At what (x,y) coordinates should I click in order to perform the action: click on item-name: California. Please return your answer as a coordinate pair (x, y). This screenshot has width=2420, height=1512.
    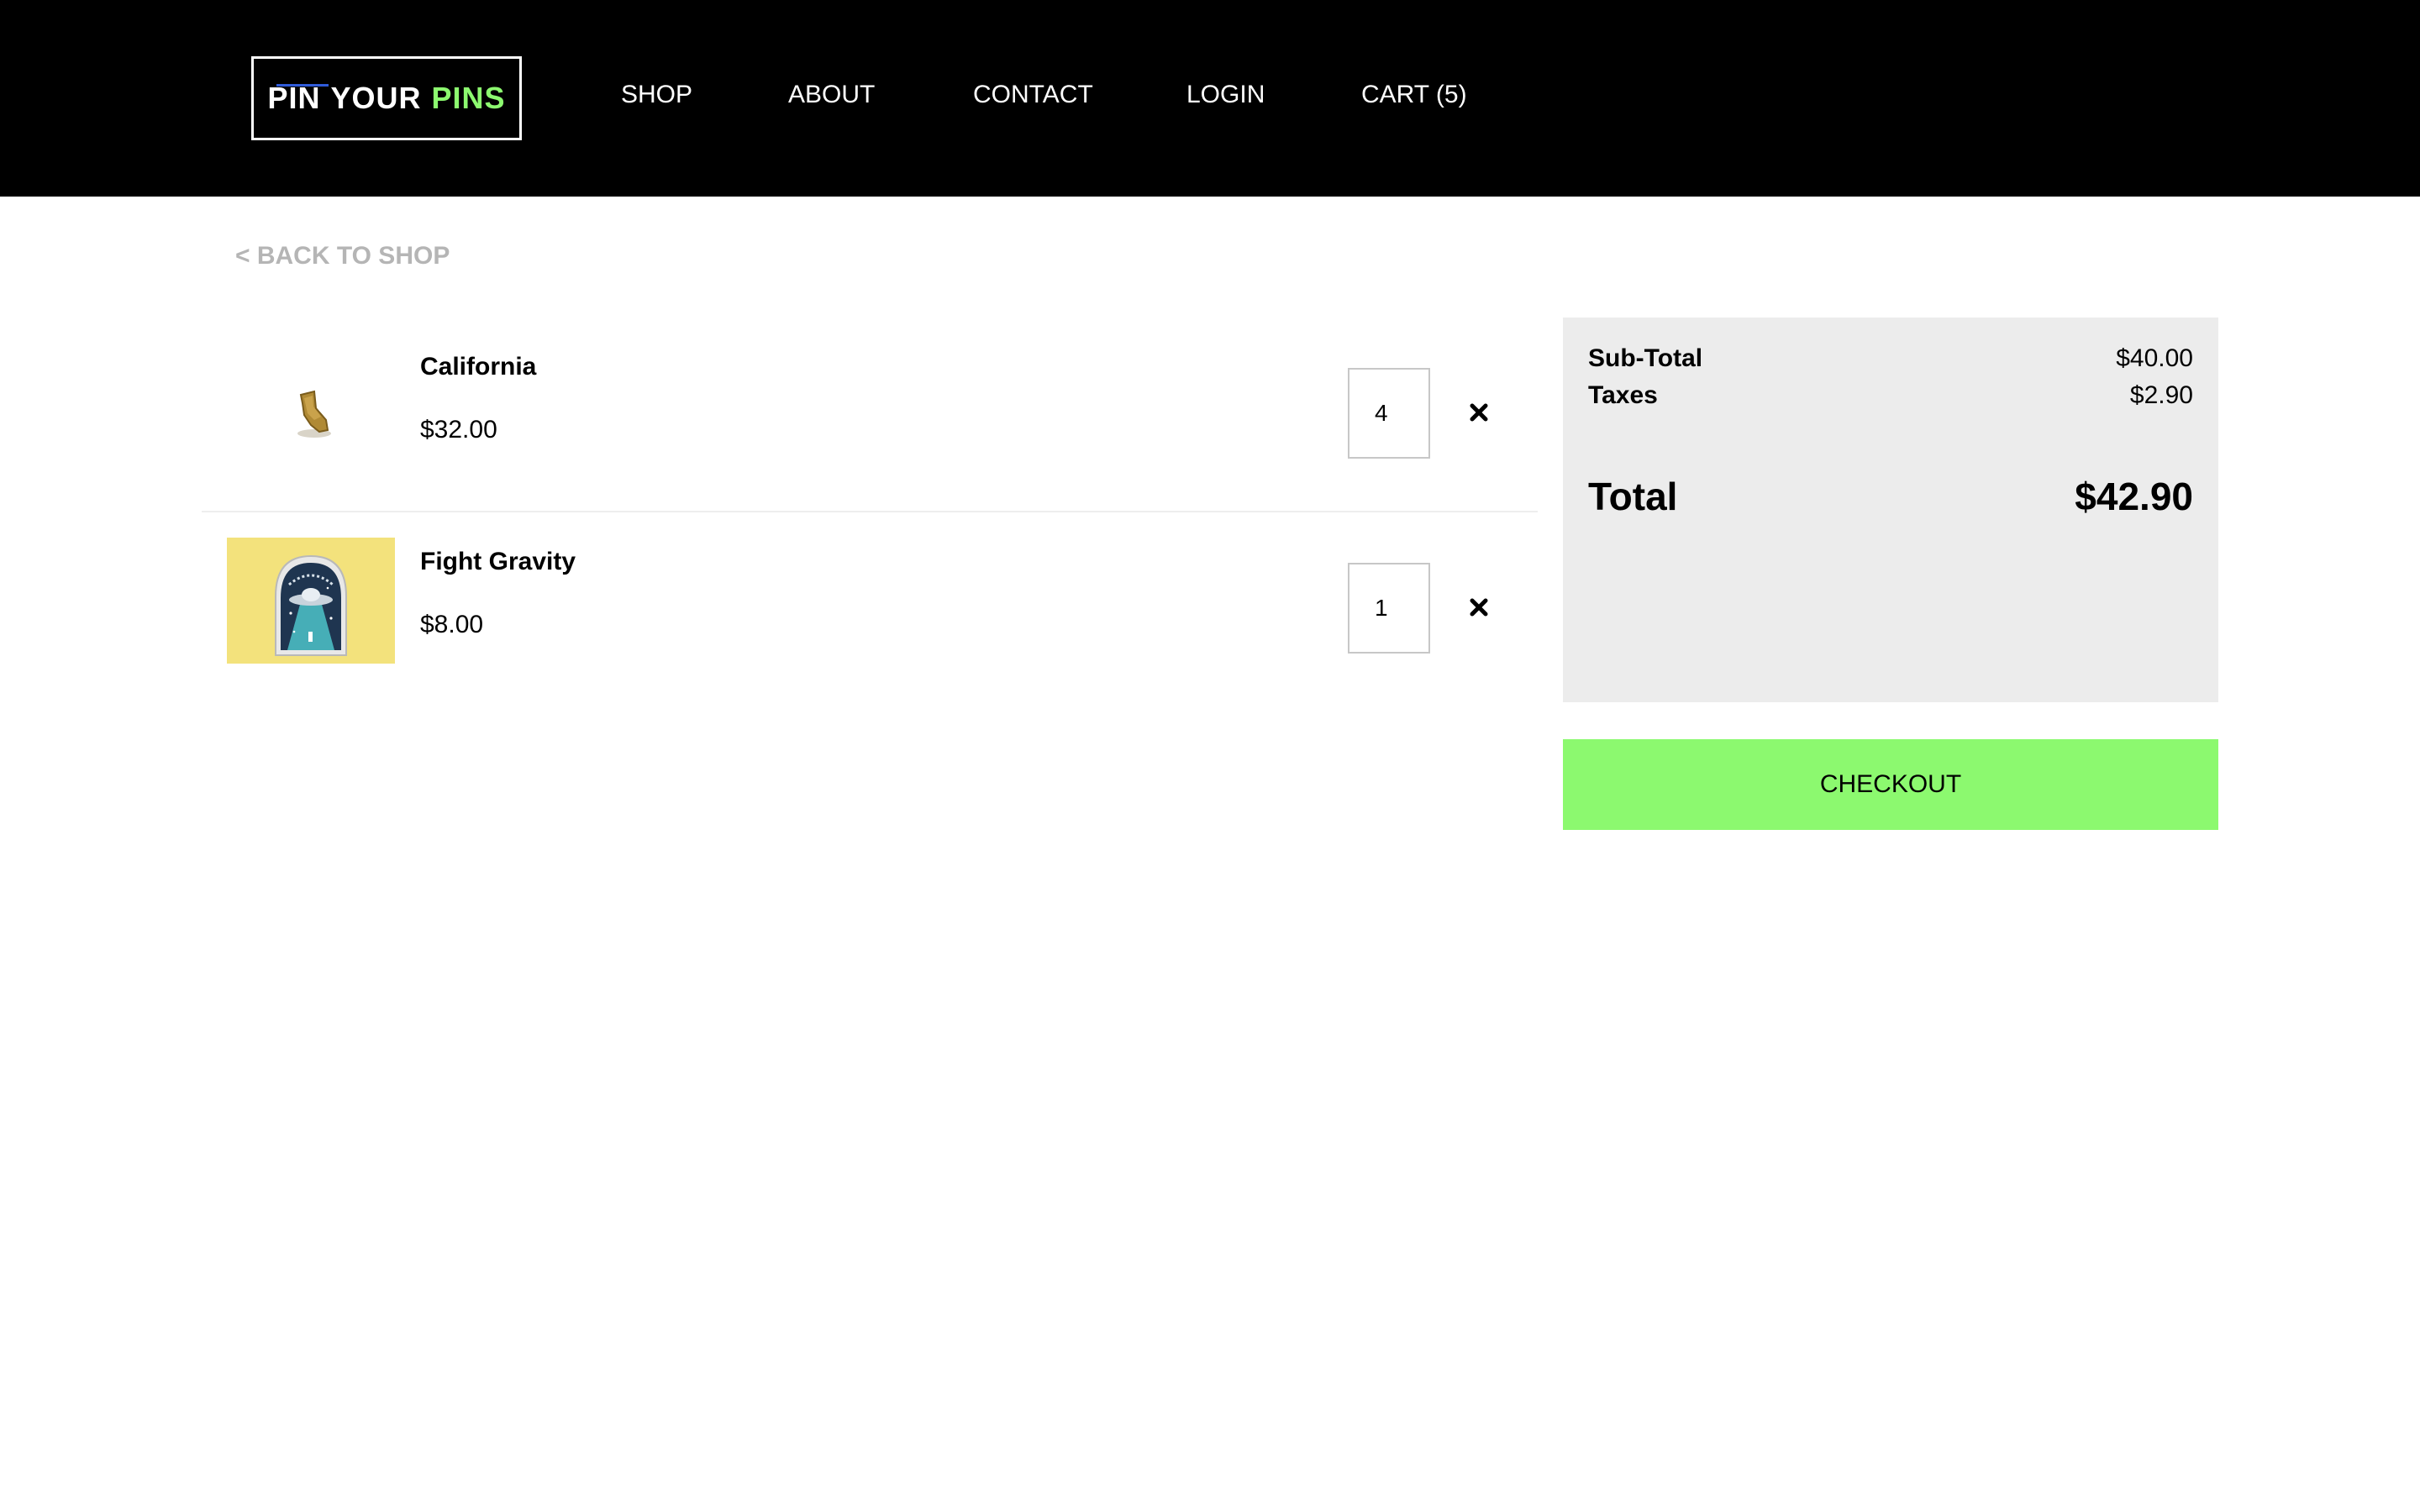
    Looking at the image, I should click on (479, 367).